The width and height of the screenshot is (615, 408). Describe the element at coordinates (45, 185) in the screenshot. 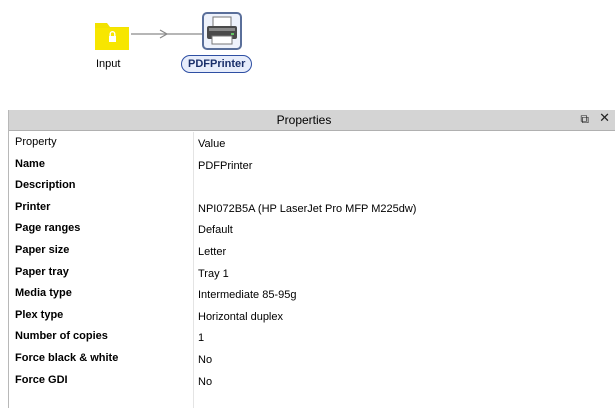

I see `property-key: Description` at that location.